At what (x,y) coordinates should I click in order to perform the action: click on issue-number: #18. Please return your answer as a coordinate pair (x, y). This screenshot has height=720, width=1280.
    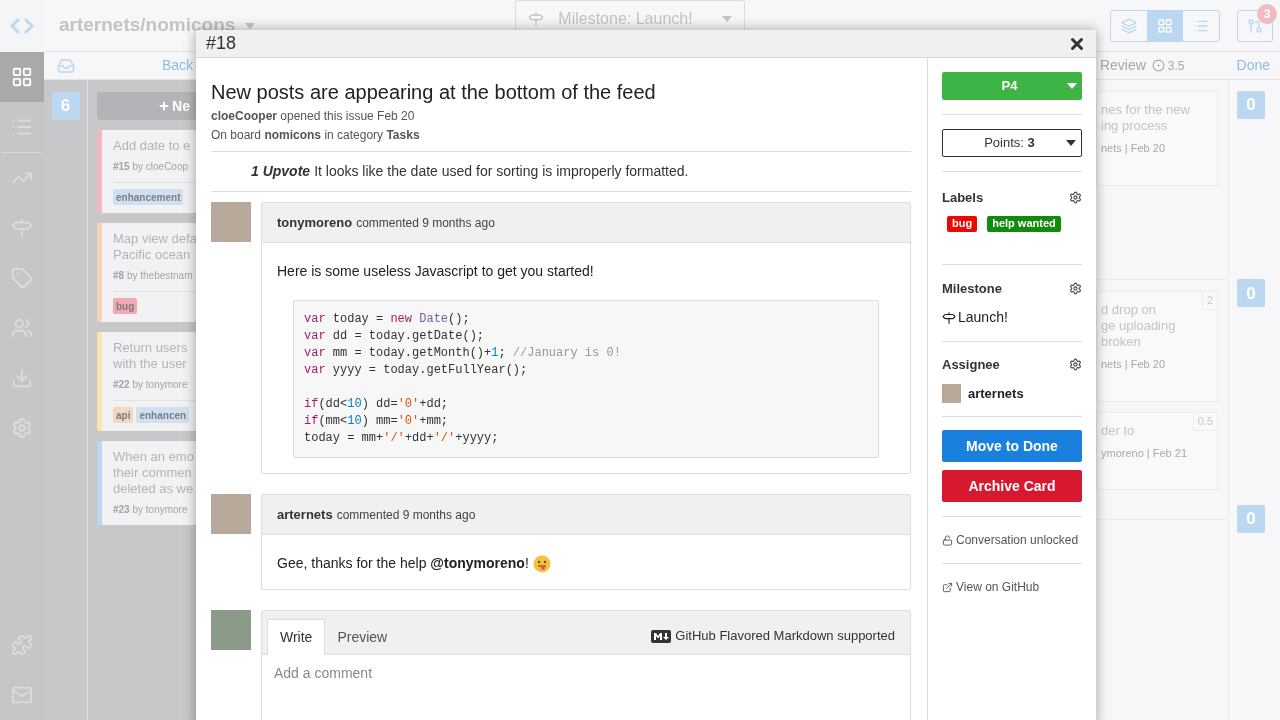
    Looking at the image, I should click on (221, 43).